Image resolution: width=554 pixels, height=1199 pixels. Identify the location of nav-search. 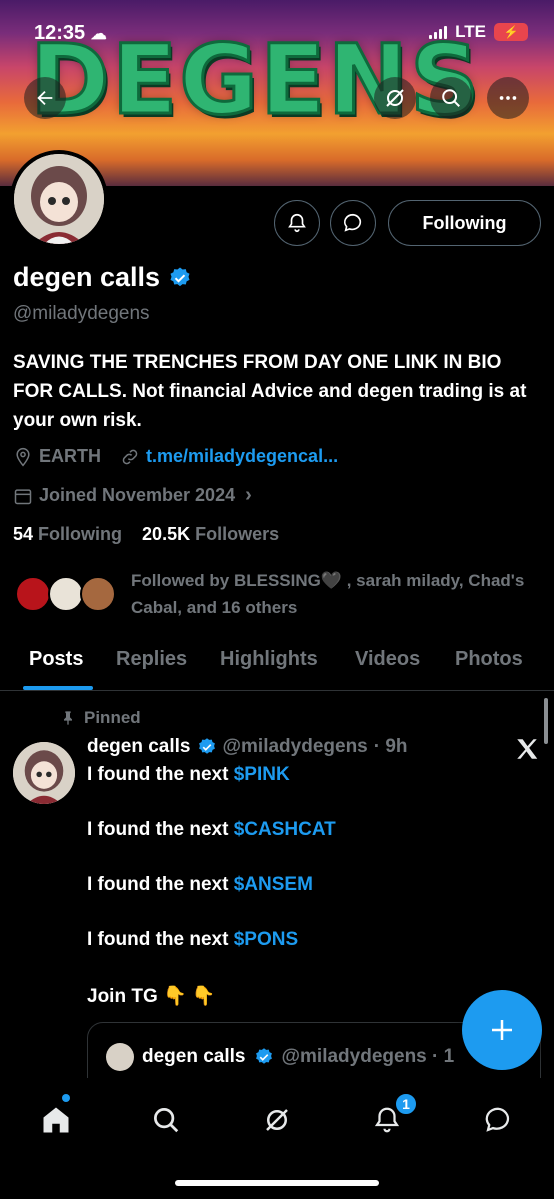
(166, 1120).